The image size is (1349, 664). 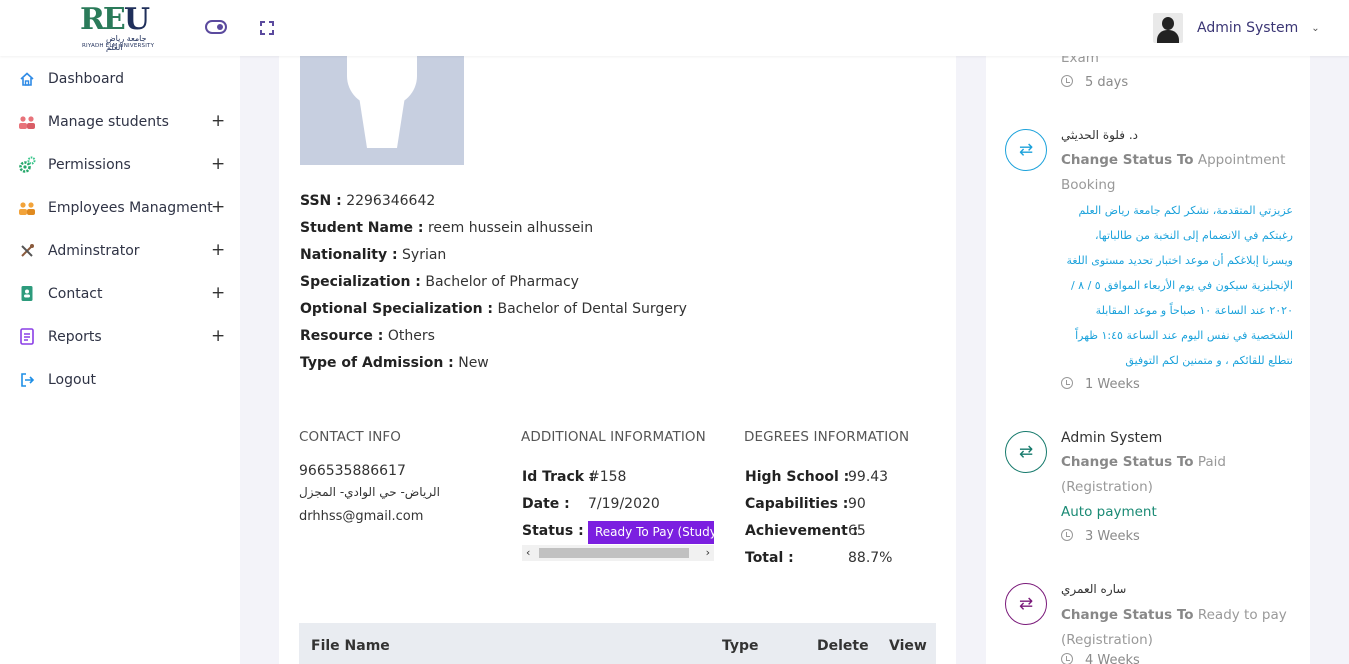 I want to click on student-name-row: Student Name : reem hussein alhussein, so click(x=447, y=228).